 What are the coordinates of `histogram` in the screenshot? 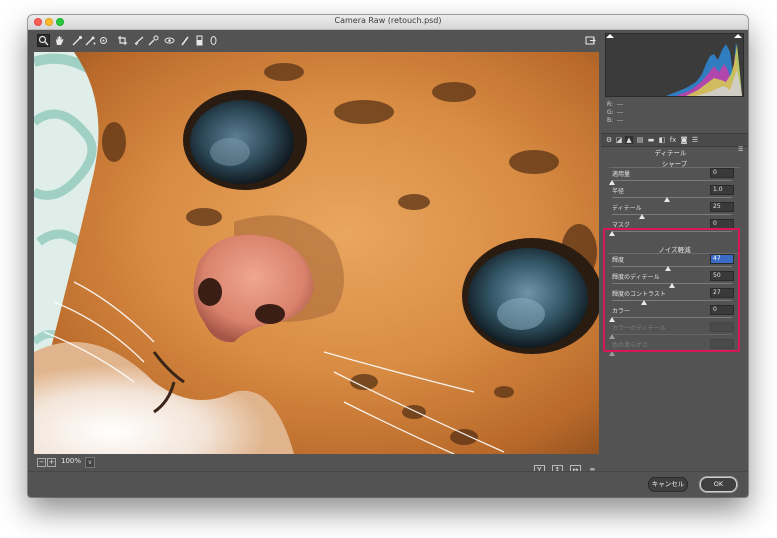 It's located at (674, 65).